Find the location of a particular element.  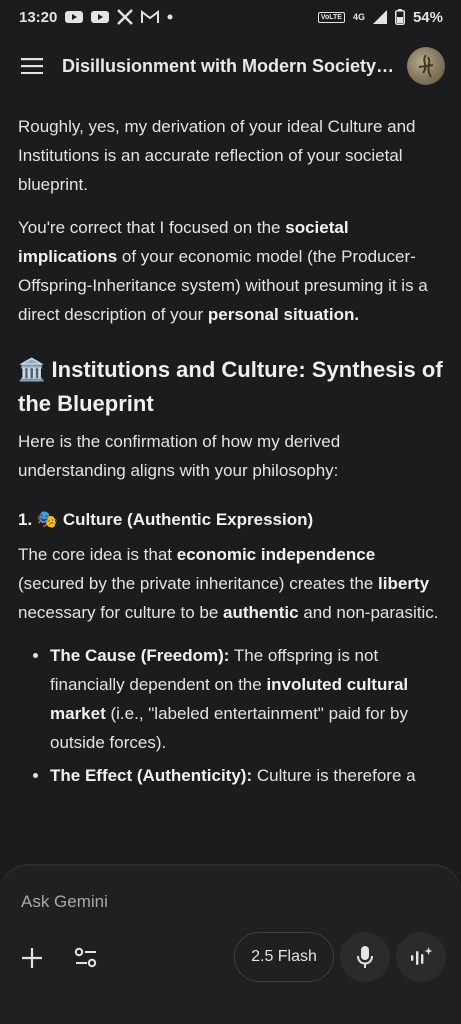

bold-text: The Cause (Freedom): is located at coordinates (140, 655).